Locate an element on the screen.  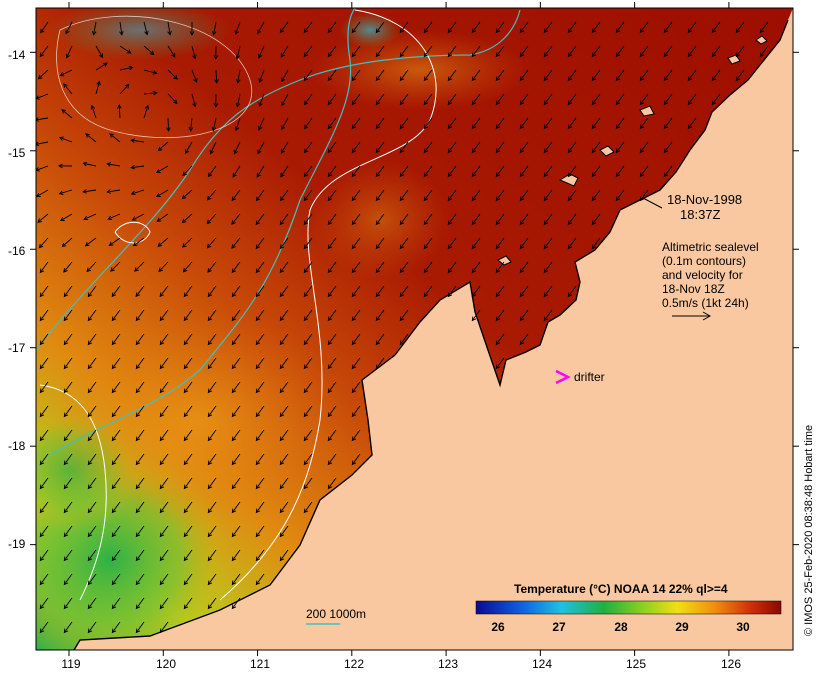
image-date: 18-Nov-1998 is located at coordinates (704, 199).